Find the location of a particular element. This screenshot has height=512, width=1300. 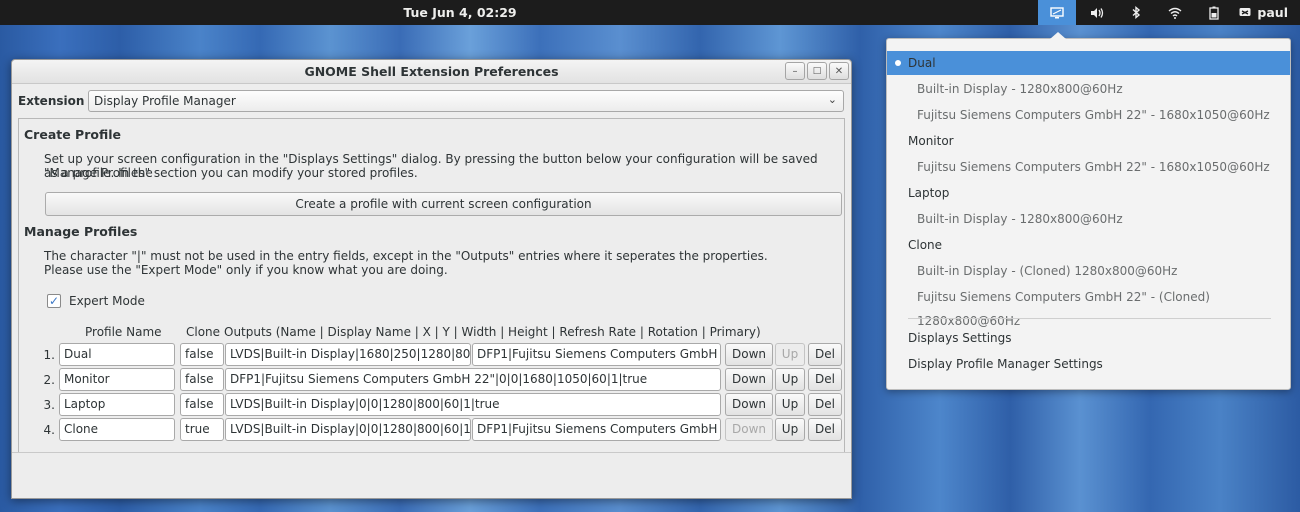

bluetooth-icon is located at coordinates (1135, 12).